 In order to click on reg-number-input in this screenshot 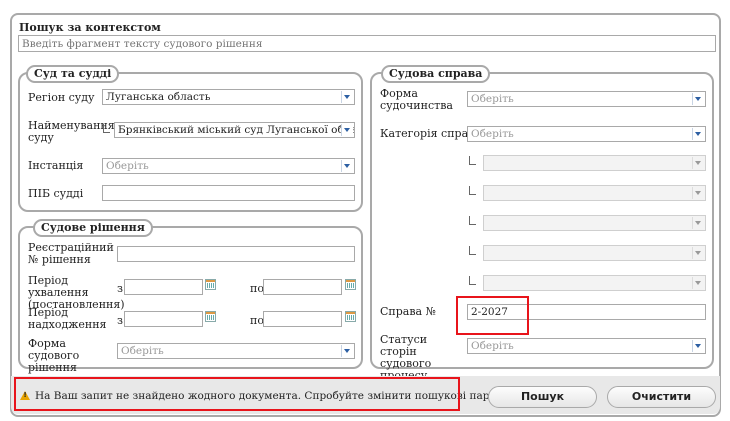, I will do `click(236, 254)`.